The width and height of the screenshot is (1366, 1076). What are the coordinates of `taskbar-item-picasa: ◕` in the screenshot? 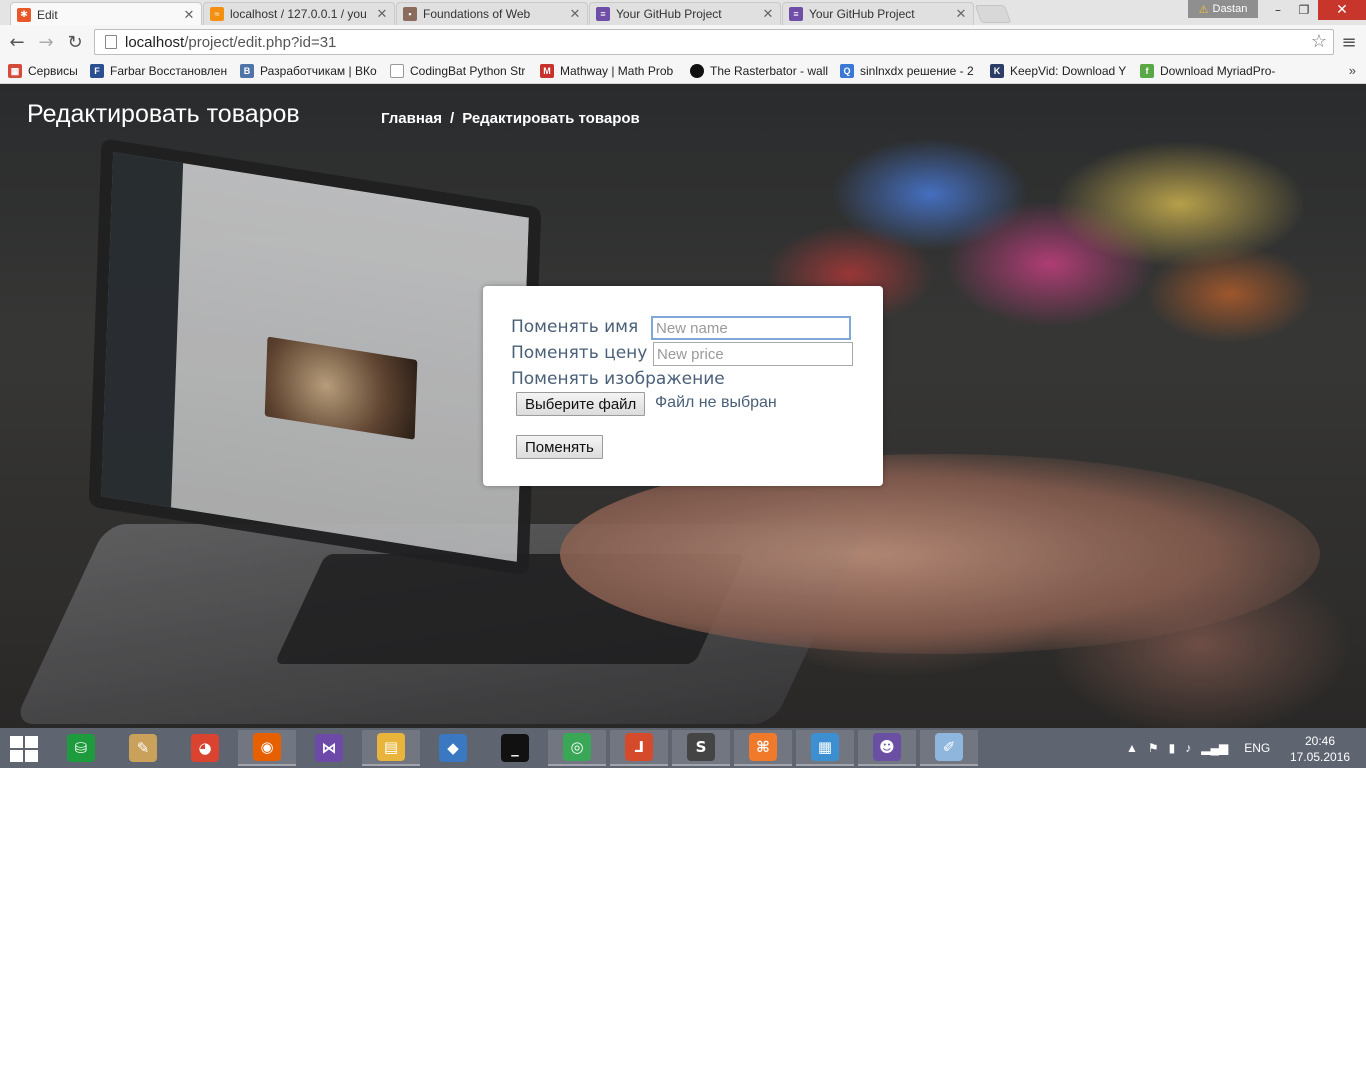 It's located at (205, 748).